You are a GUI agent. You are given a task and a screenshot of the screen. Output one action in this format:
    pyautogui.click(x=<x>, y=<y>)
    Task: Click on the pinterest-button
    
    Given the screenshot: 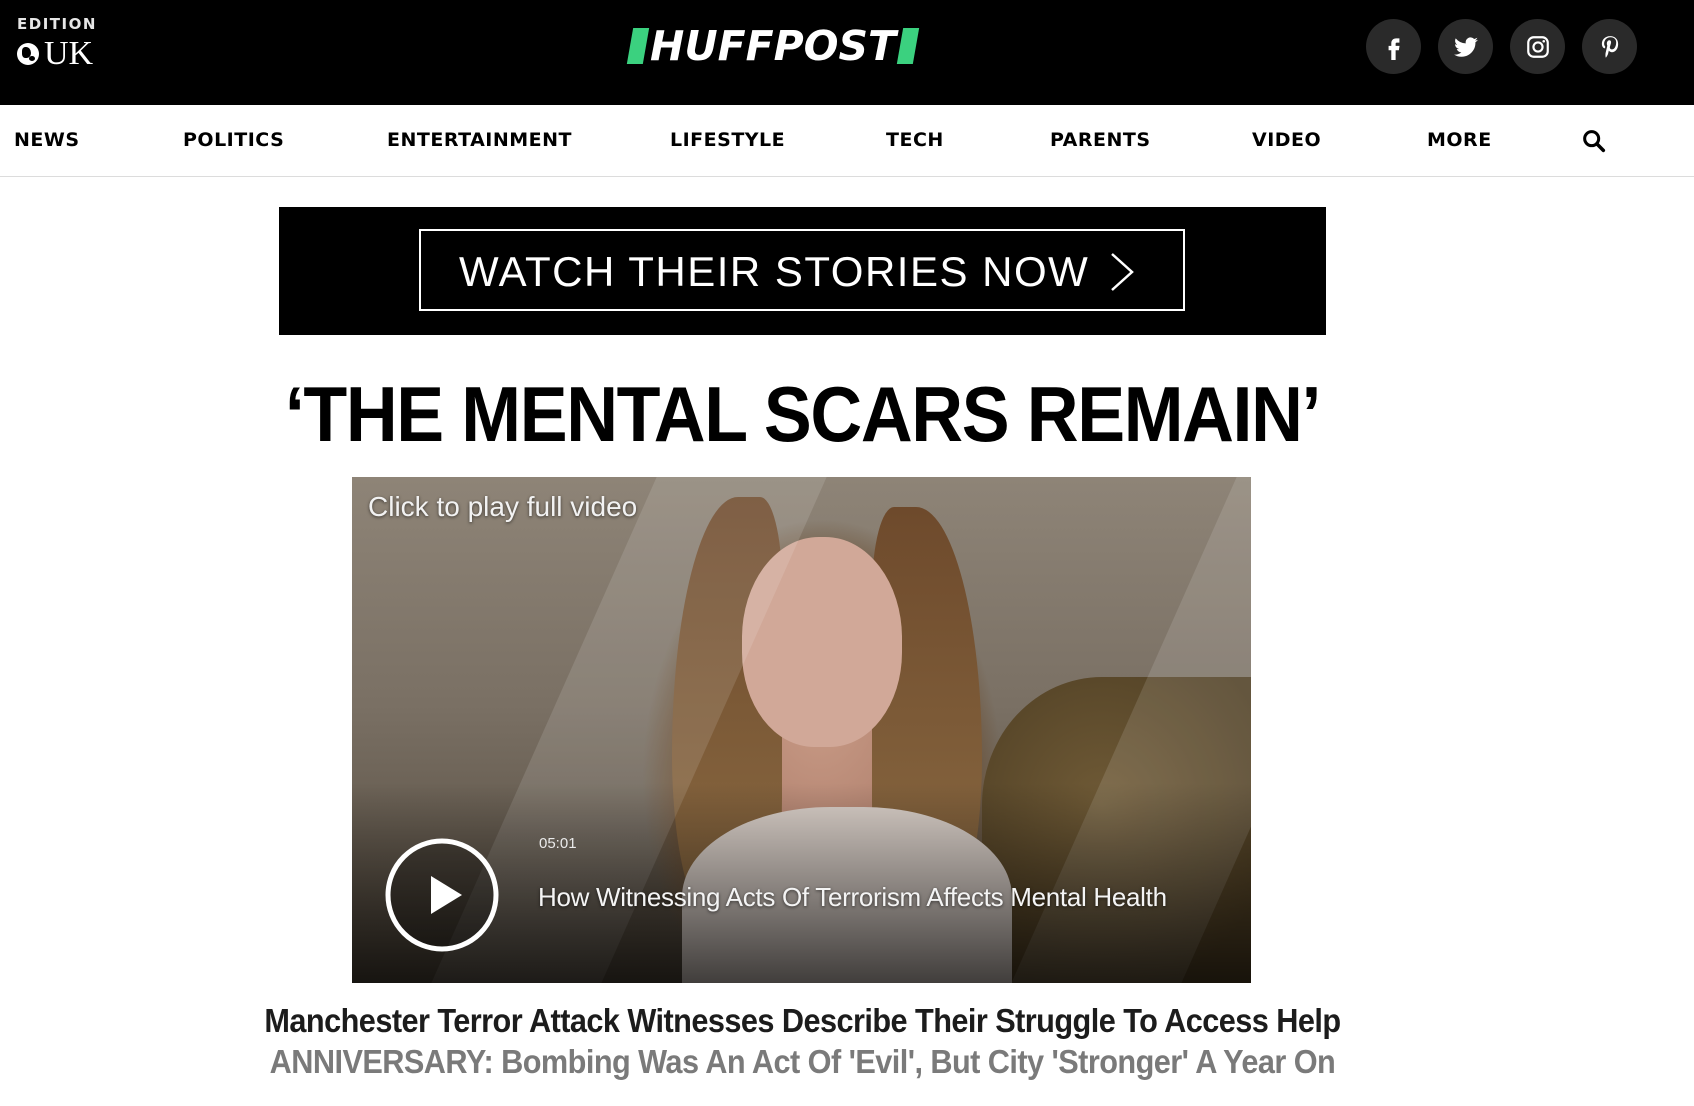 What is the action you would take?
    pyautogui.click(x=1609, y=46)
    